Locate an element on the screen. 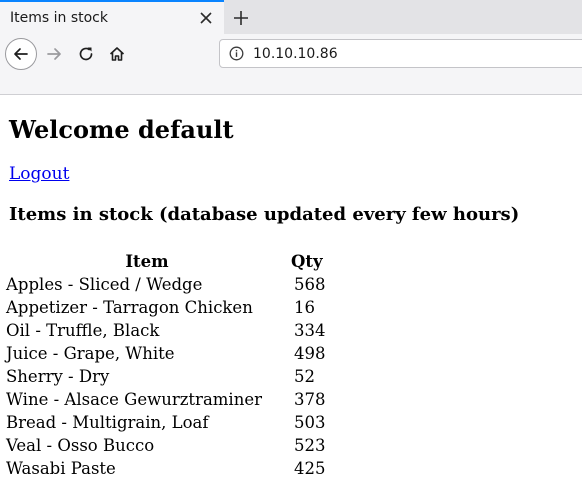 This screenshot has width=582, height=480. table-row: Wine - Alsace Gewurztraminer 378 is located at coordinates (166, 400).